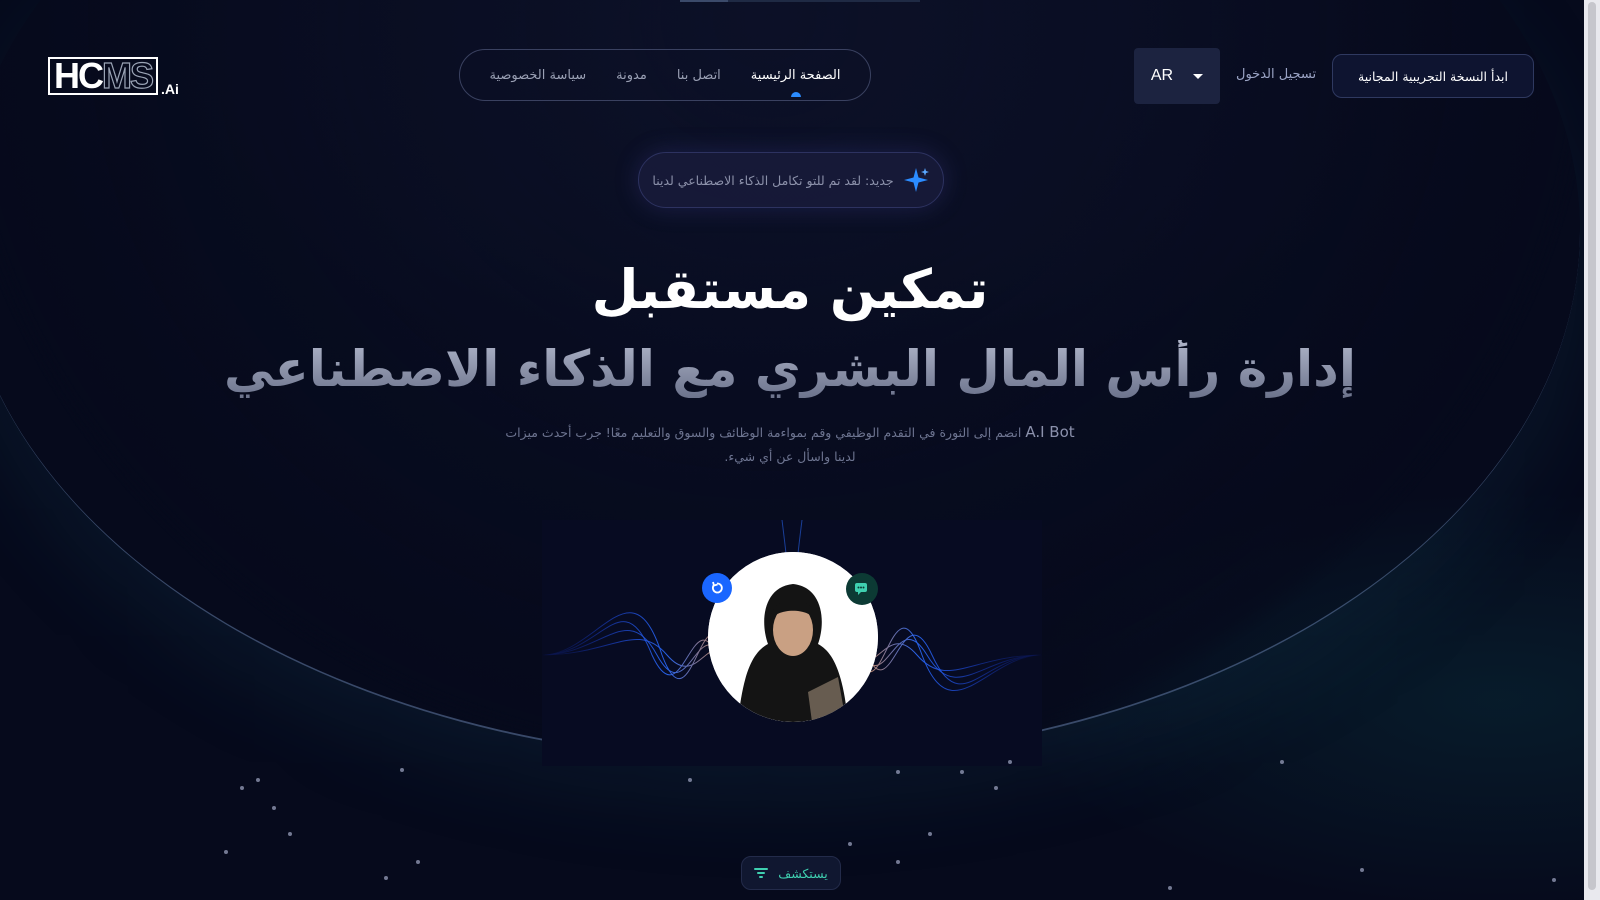 This screenshot has width=1600, height=900. What do you see at coordinates (127, 75) in the screenshot?
I see `logo-text-outline: MS` at bounding box center [127, 75].